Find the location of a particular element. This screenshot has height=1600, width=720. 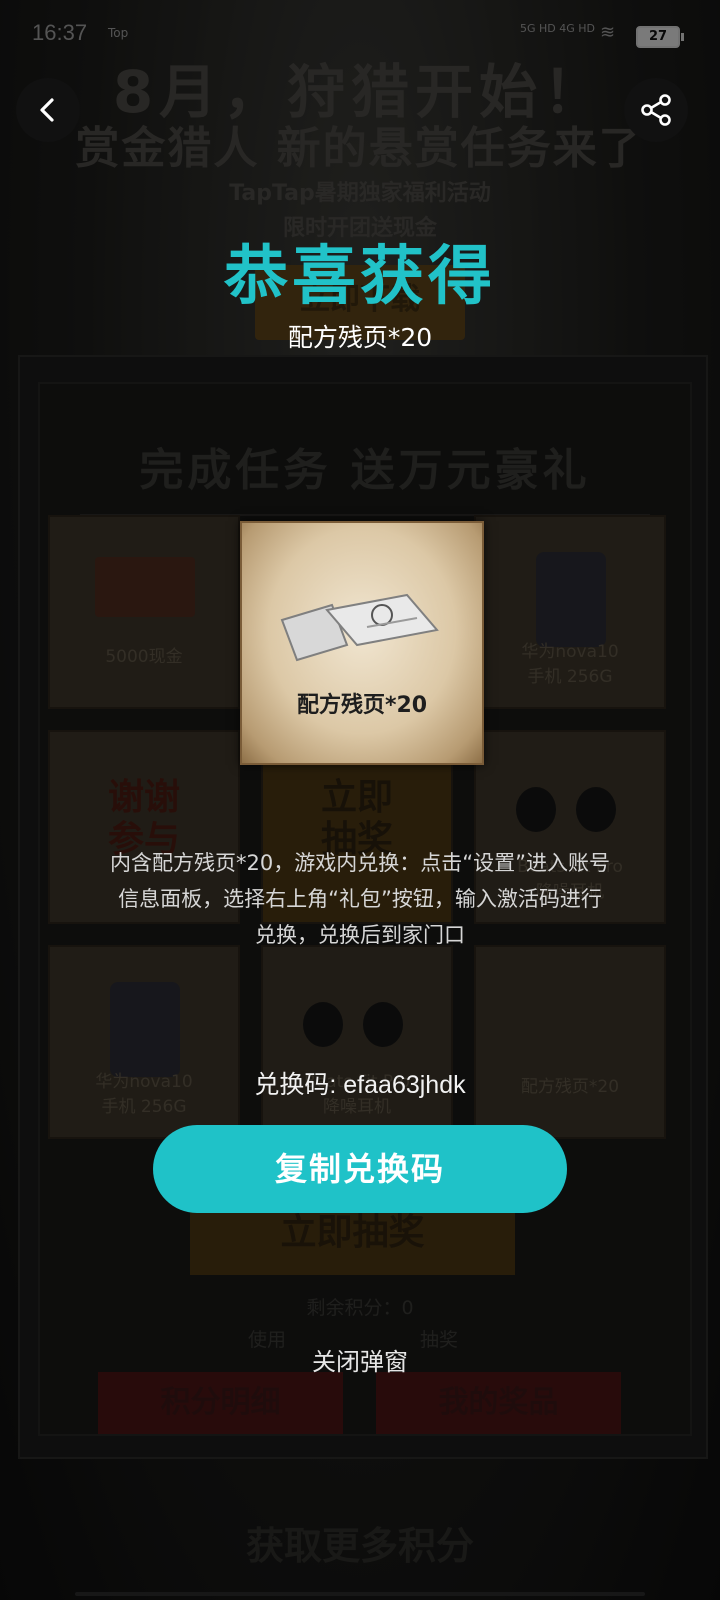

share-icon is located at coordinates (656, 110).